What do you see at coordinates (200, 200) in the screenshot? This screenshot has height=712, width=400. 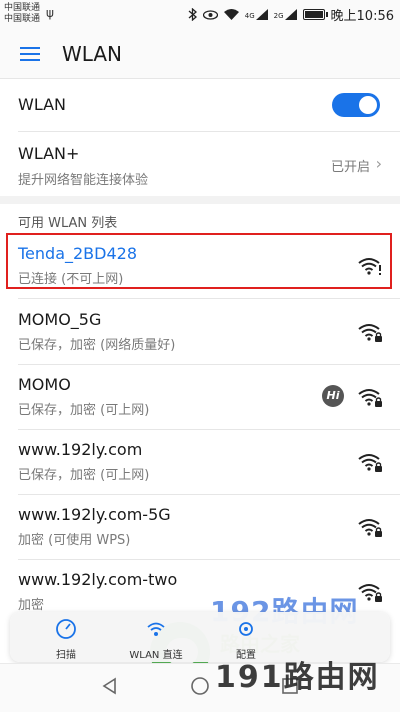 I see `section-spacer` at bounding box center [200, 200].